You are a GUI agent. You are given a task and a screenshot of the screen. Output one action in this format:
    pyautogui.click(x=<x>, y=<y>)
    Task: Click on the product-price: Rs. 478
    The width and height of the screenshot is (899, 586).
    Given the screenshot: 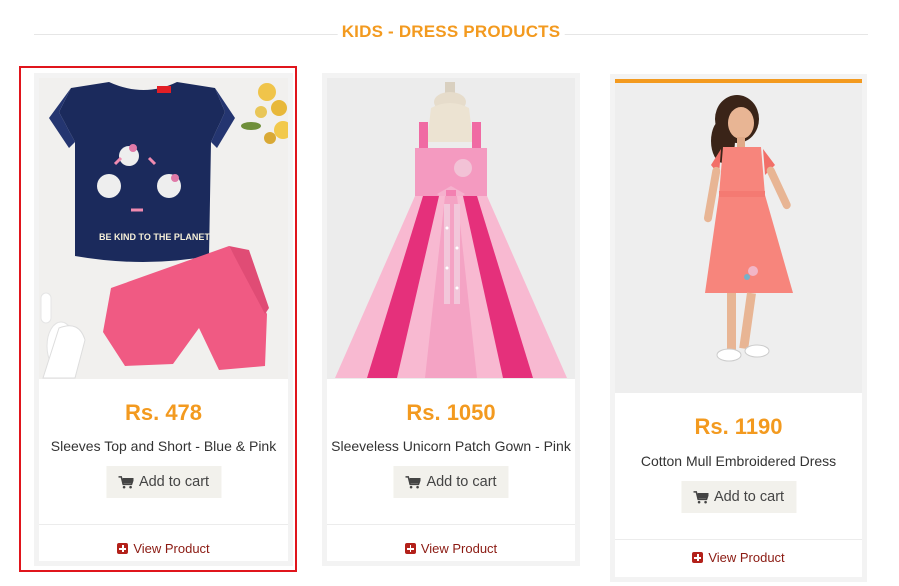 What is the action you would take?
    pyautogui.click(x=163, y=412)
    